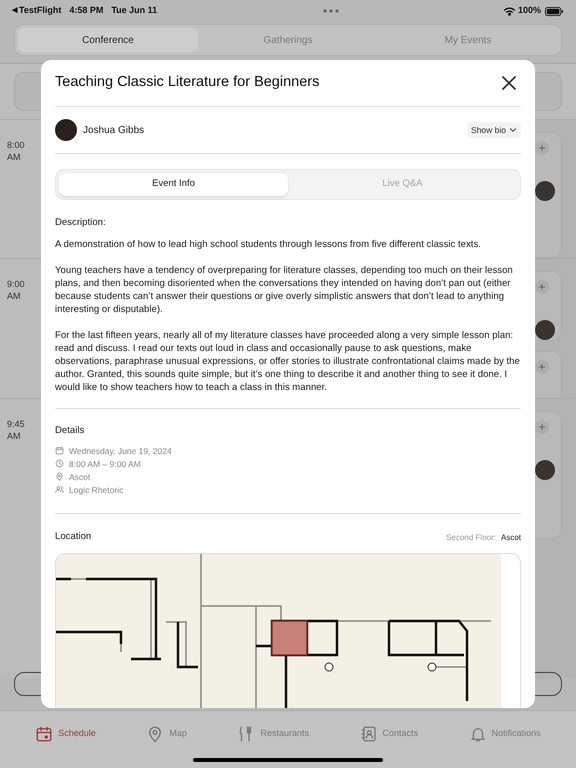 Image resolution: width=576 pixels, height=768 pixels. Describe the element at coordinates (59, 463) in the screenshot. I see `clock-icon` at that location.